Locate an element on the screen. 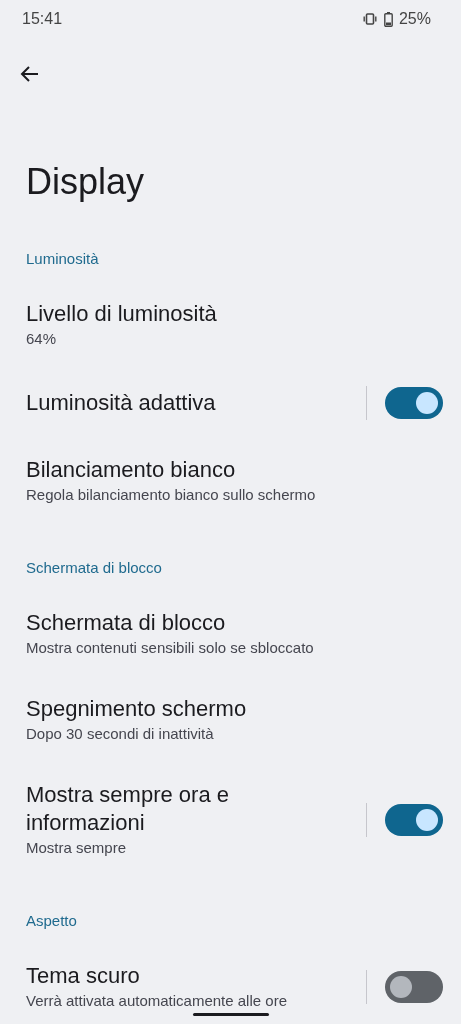 This screenshot has height=1024, width=461. setting-title: Bilanciamento bianco is located at coordinates (234, 470).